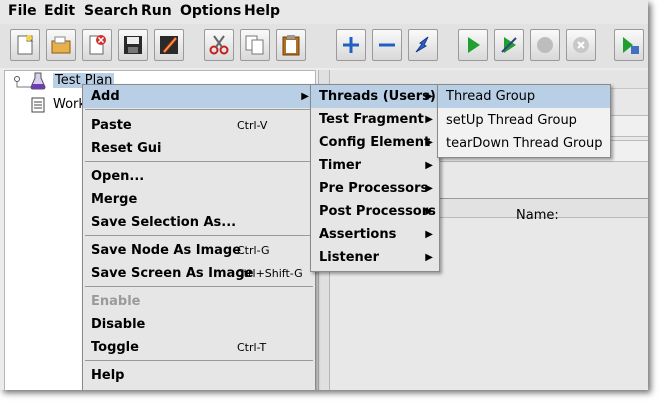 The width and height of the screenshot is (671, 408). I want to click on menu-edit: Edit, so click(59, 11).